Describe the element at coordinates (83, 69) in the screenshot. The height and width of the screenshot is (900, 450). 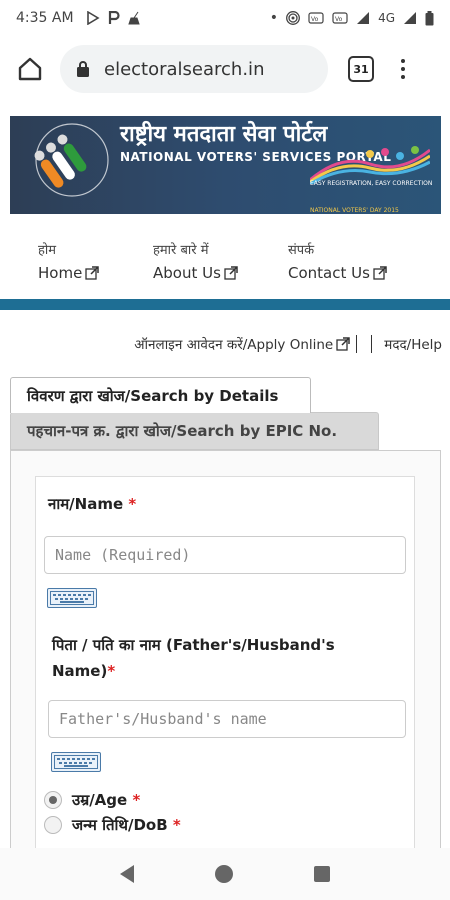
I see `lock-icon` at that location.